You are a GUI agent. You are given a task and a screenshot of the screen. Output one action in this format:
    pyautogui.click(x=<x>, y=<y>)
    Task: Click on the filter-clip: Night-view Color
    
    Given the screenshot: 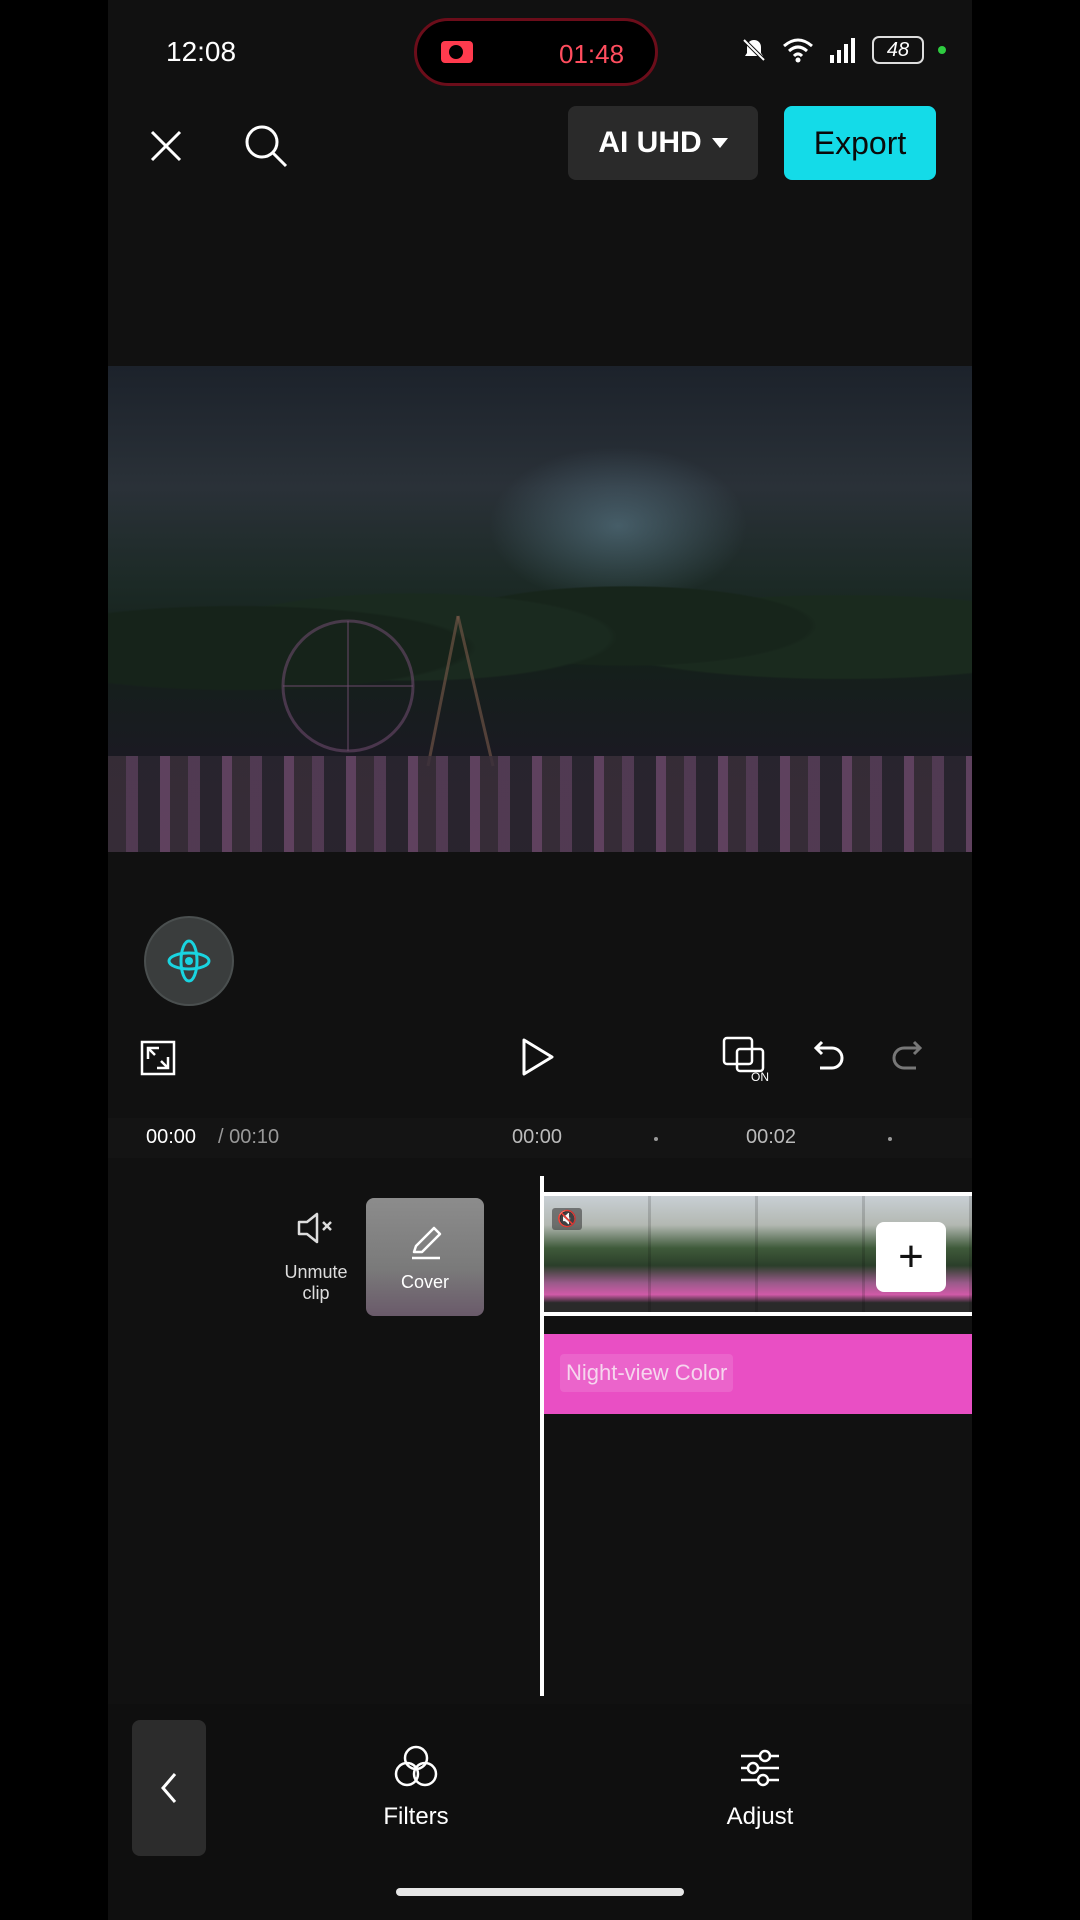 What is the action you would take?
    pyautogui.click(x=758, y=1374)
    